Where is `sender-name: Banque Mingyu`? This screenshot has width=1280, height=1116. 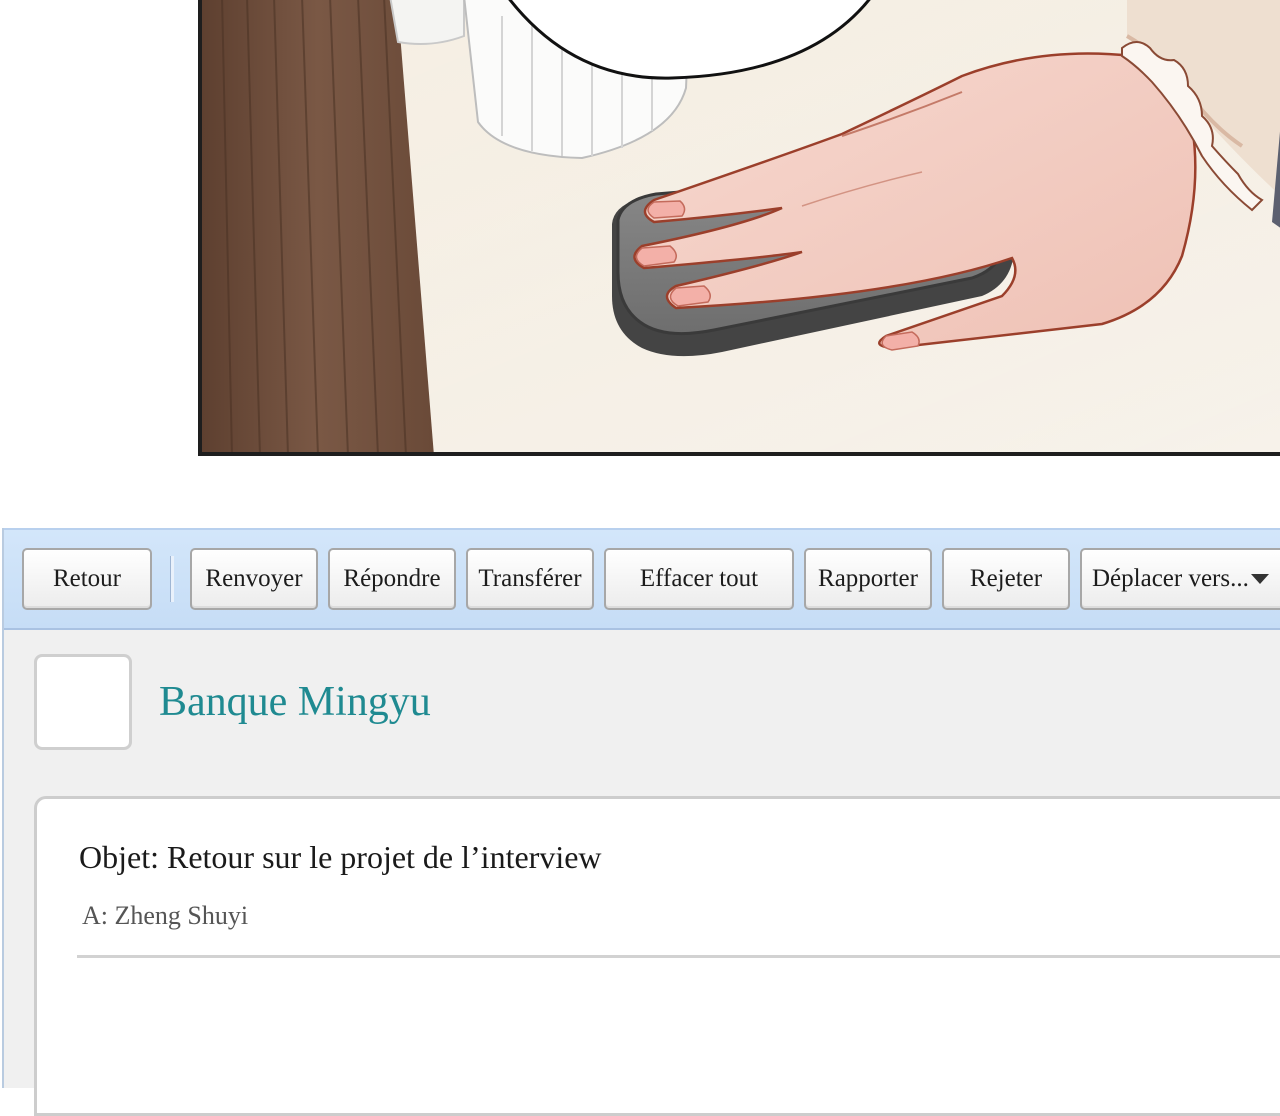
sender-name: Banque Mingyu is located at coordinates (295, 702).